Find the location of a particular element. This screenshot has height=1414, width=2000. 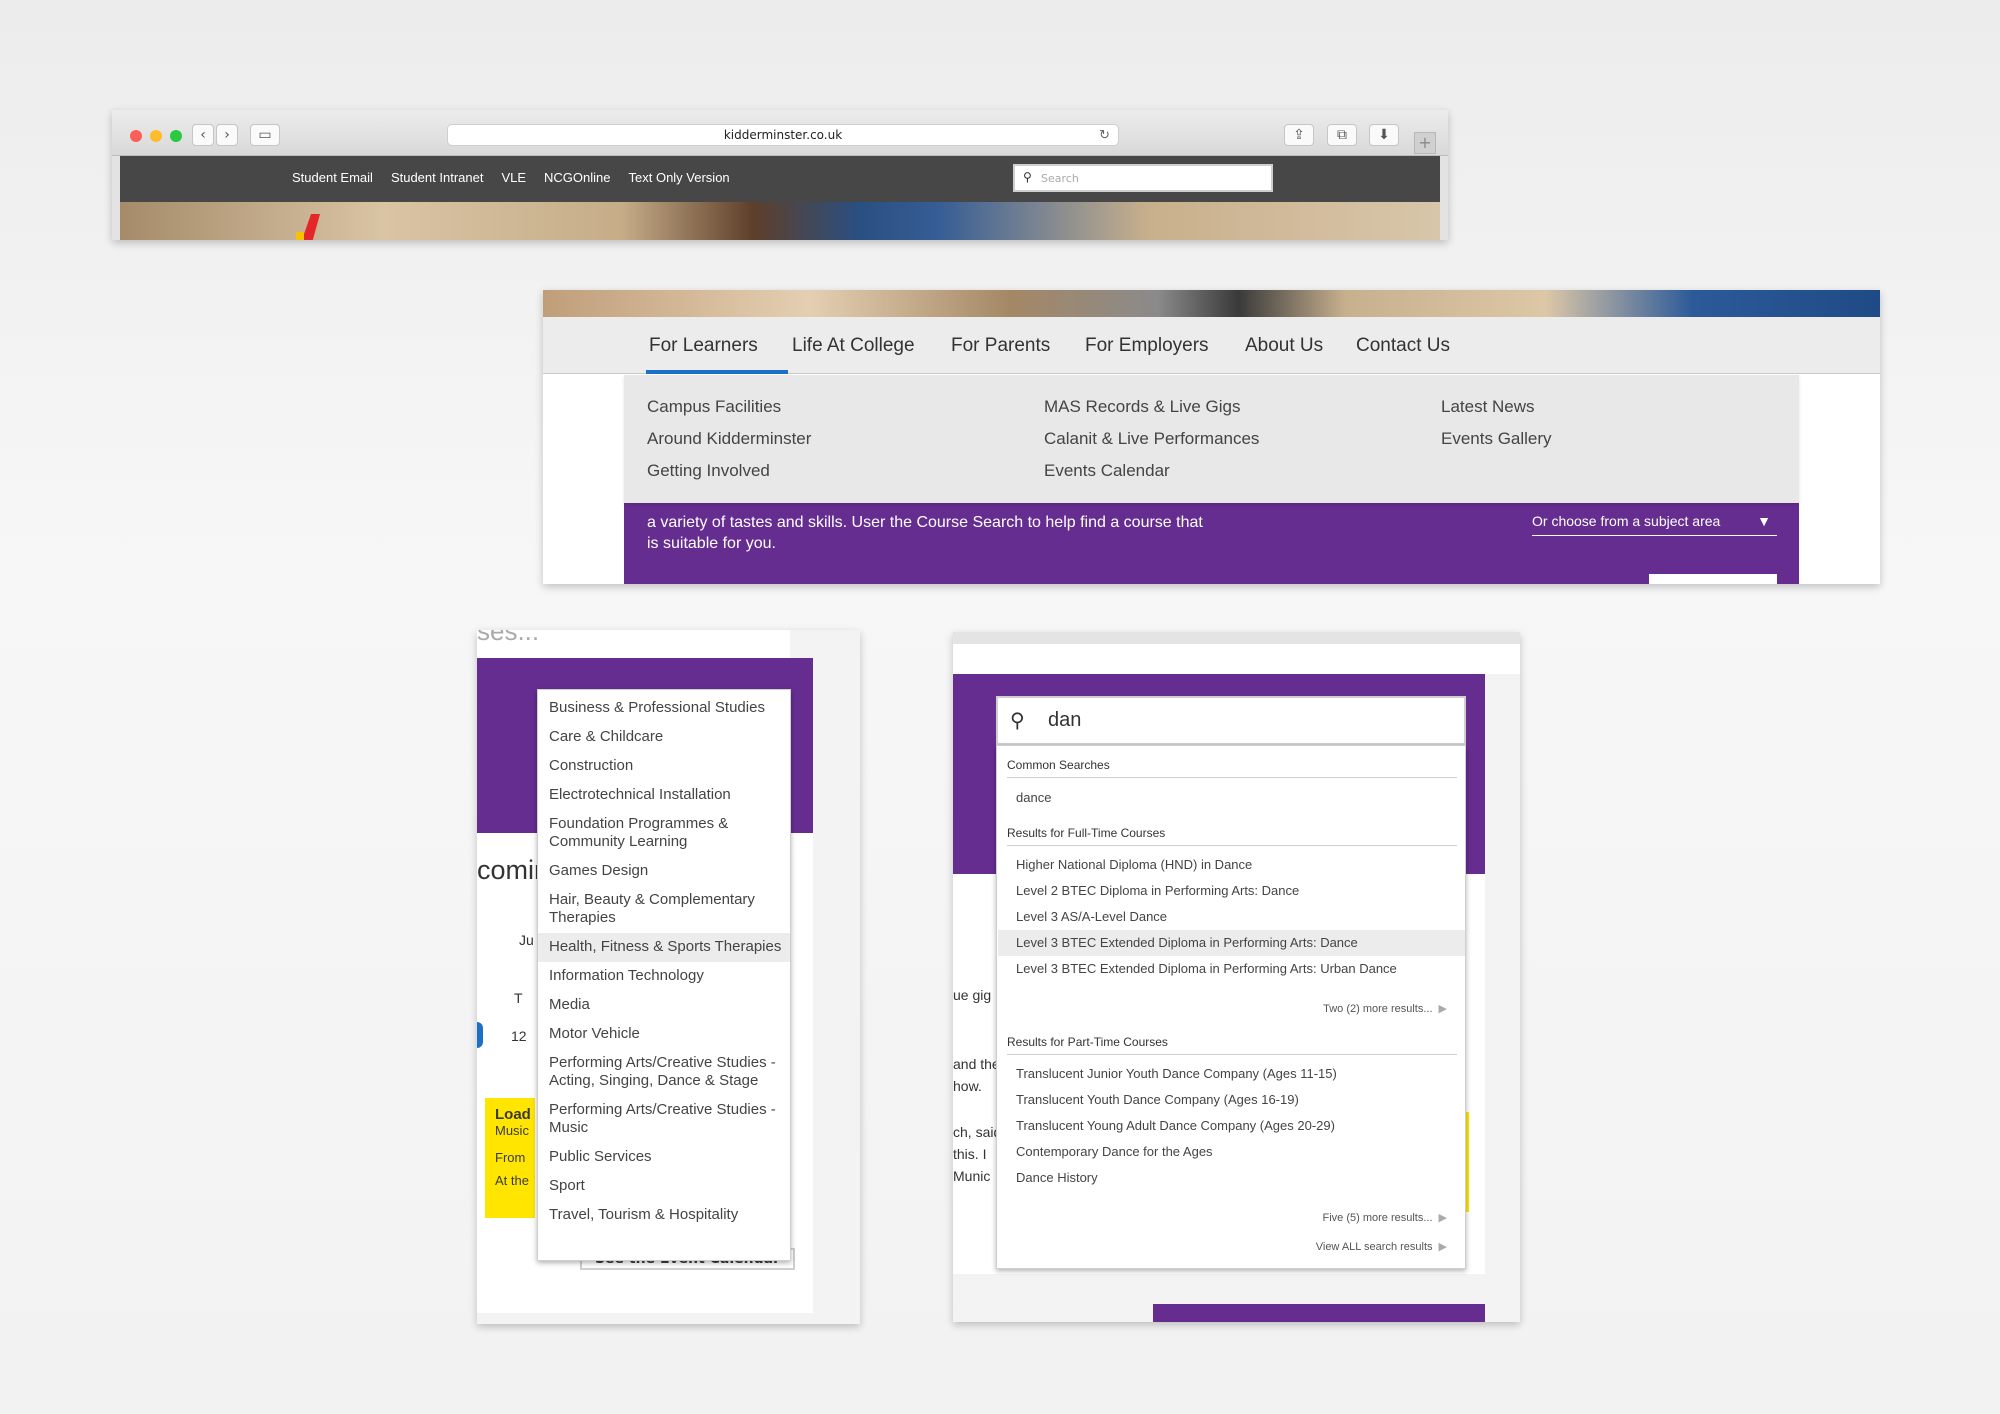

link-student-intranet: Student Intranet is located at coordinates (437, 177).